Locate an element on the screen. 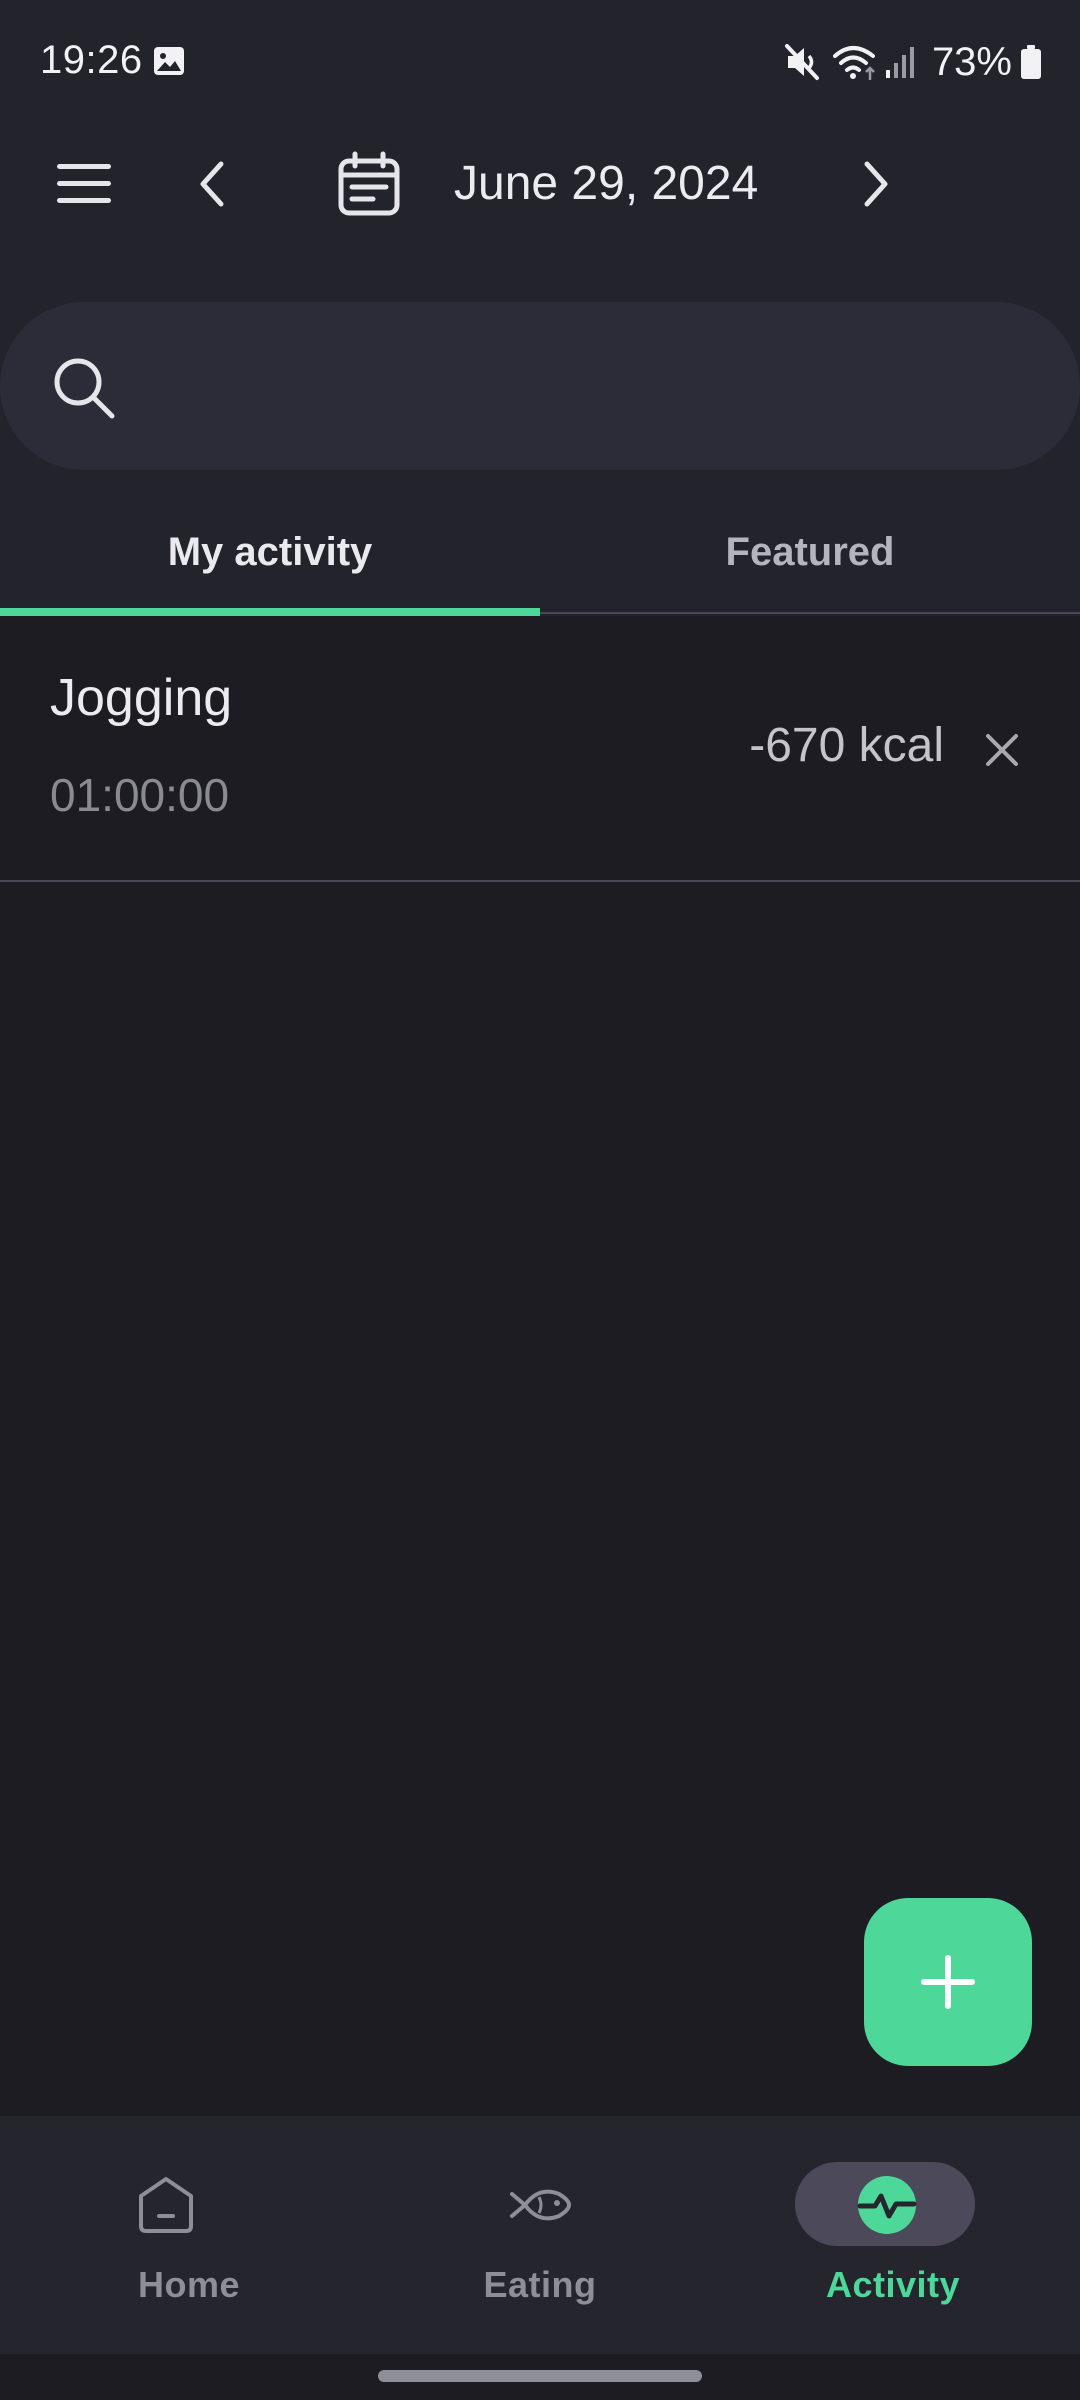 The image size is (1080, 2400). bottom-navigation: Home Eating Activity is located at coordinates (540, 2235).